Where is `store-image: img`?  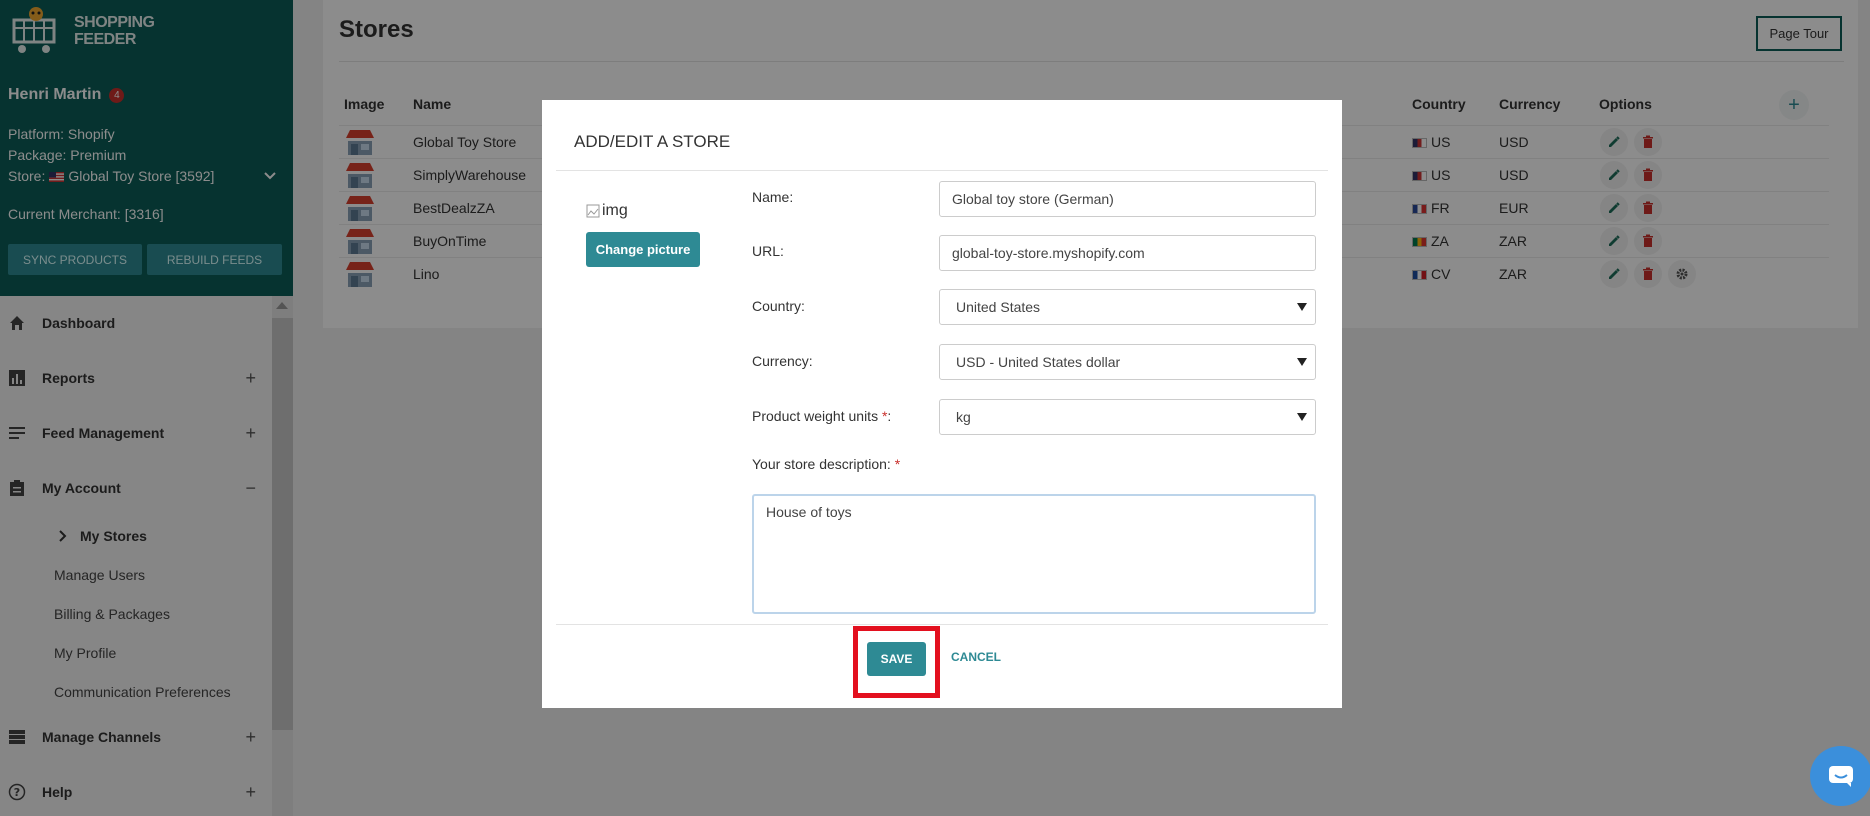 store-image: img is located at coordinates (607, 211).